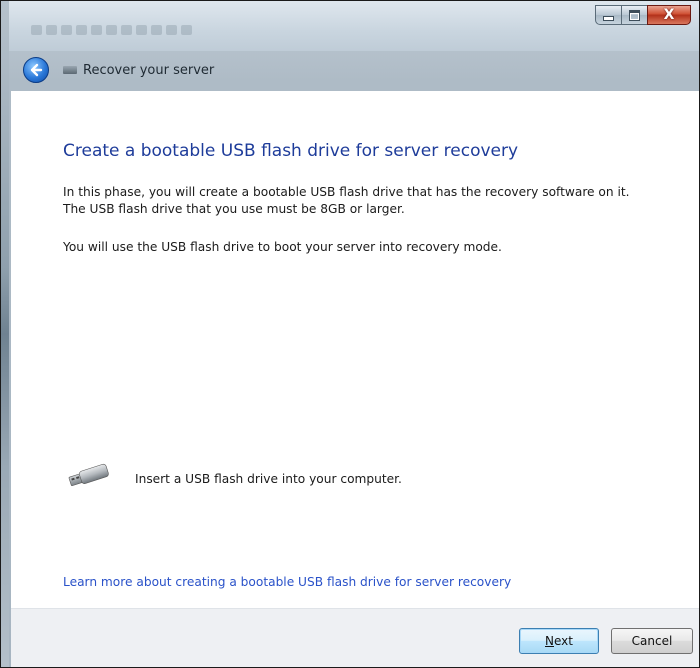 The height and width of the screenshot is (668, 700). I want to click on usb-drive-icon, so click(89, 477).